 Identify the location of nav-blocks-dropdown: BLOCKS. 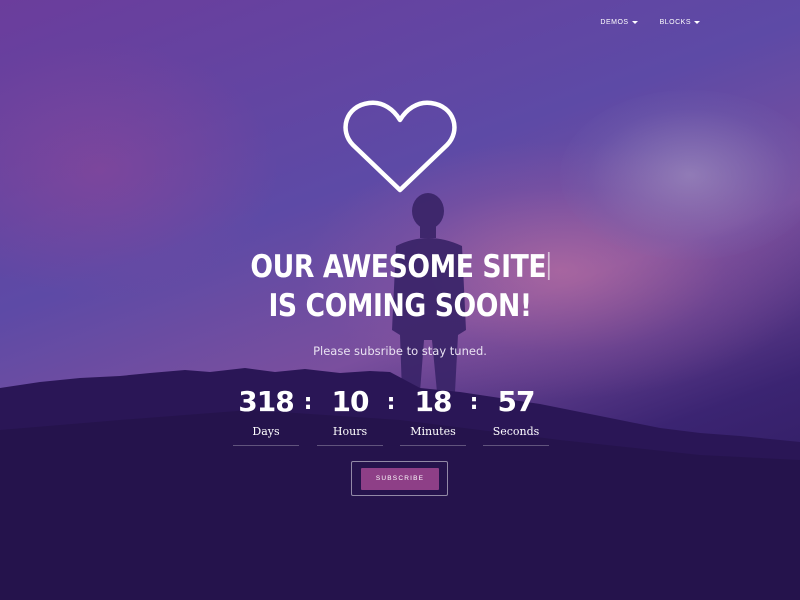
(680, 22).